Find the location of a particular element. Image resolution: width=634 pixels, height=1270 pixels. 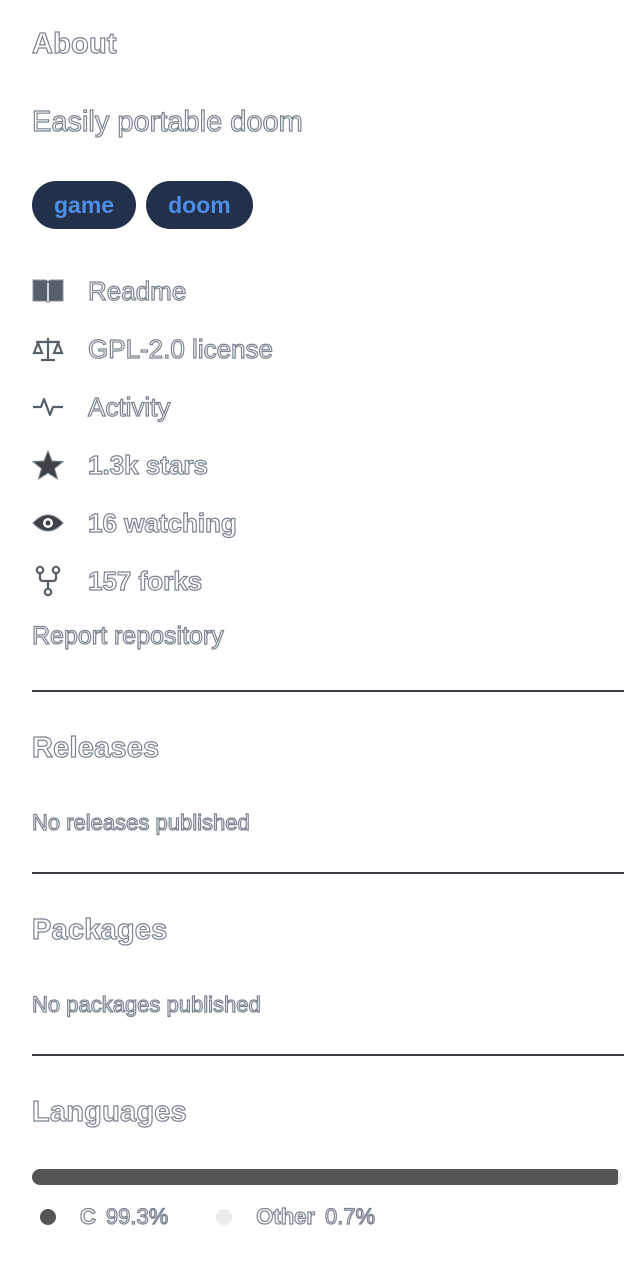

language-bar-segment-c is located at coordinates (325, 1177).